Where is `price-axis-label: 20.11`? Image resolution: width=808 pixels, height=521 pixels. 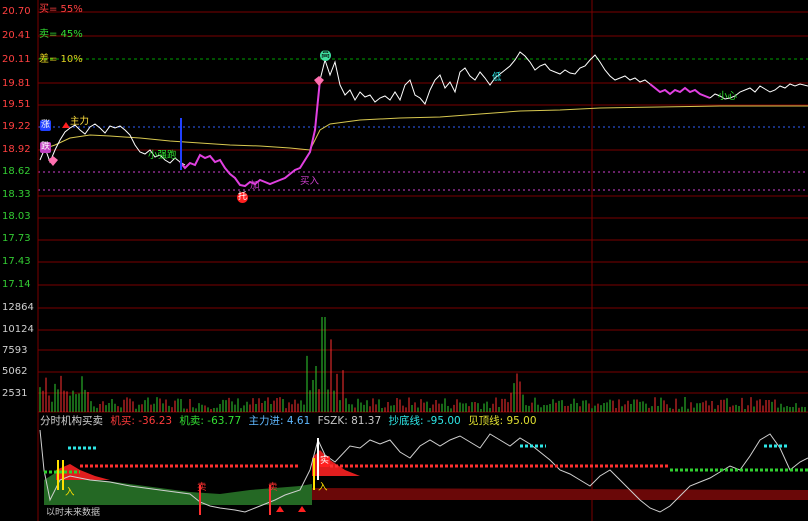 price-axis-label: 20.11 is located at coordinates (16, 59).